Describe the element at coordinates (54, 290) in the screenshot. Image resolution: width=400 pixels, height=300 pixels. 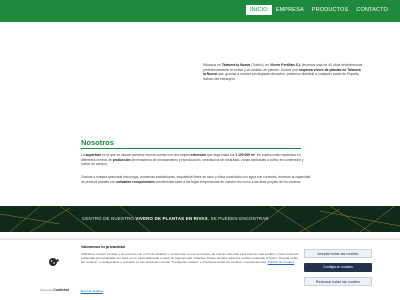
I see `powered-by-cookiebot: Powered by Cookiebot` at that location.